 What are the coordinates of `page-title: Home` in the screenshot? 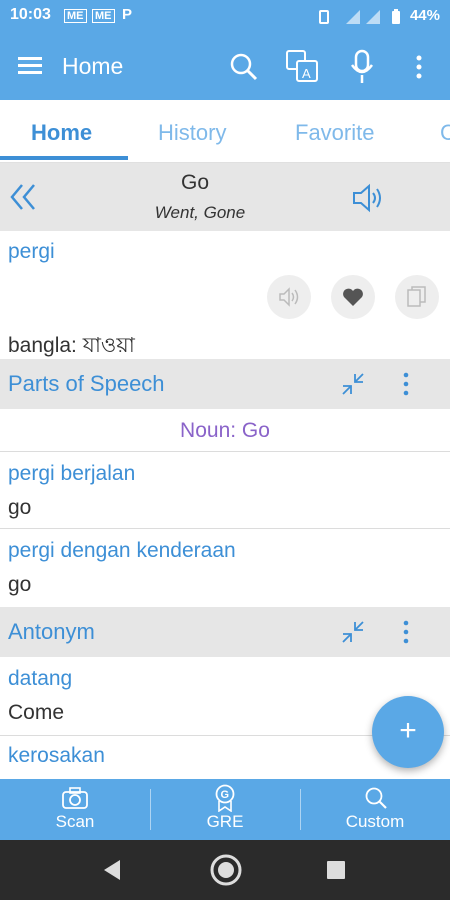 It's located at (93, 66).